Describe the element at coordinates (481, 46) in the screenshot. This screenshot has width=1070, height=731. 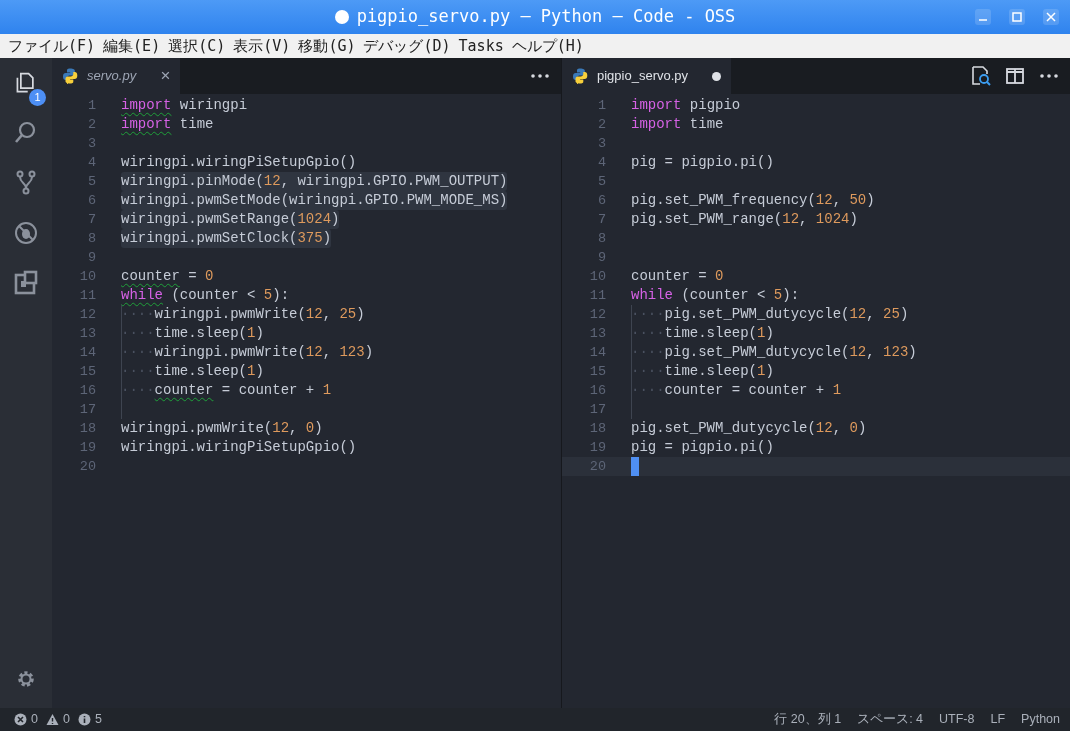
I see `menu-item: Tasks` at that location.